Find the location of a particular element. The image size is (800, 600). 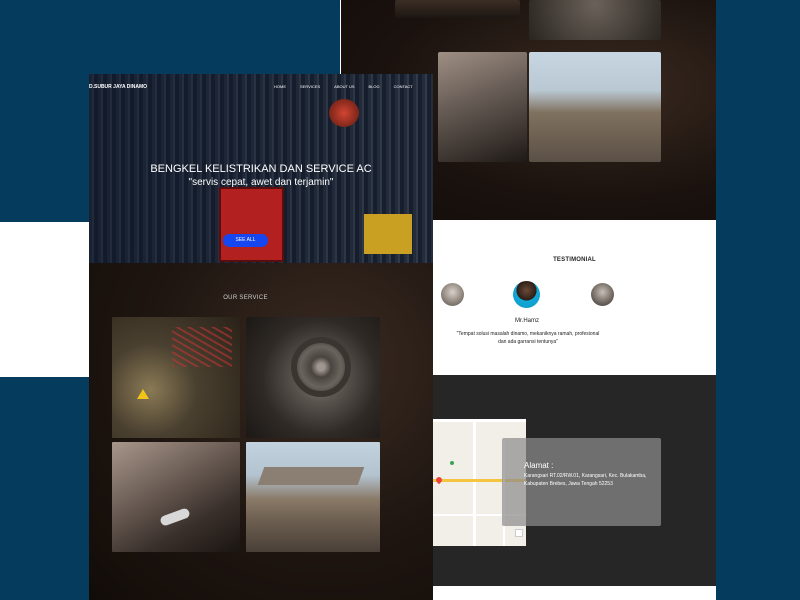

footer-strip is located at coordinates (574, 593).